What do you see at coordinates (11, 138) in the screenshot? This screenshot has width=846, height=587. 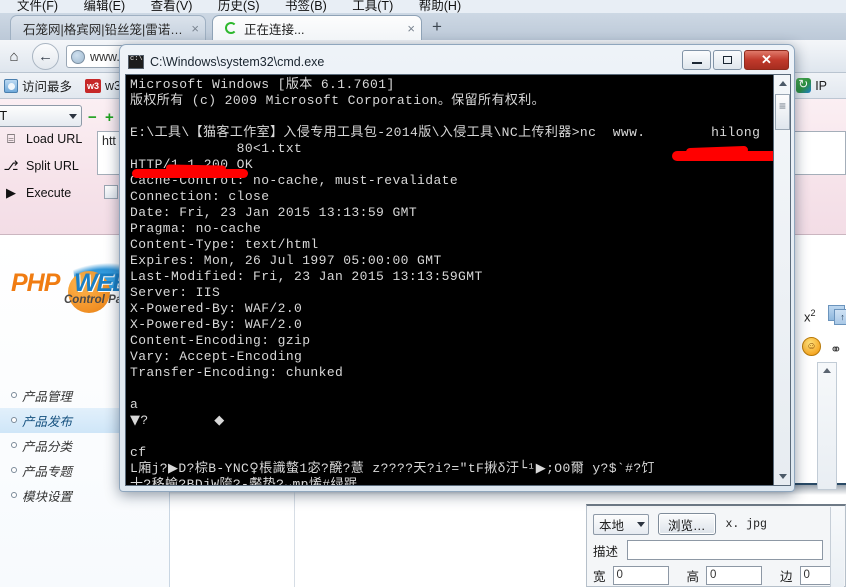 I see `load-url-icon: ⌸` at bounding box center [11, 138].